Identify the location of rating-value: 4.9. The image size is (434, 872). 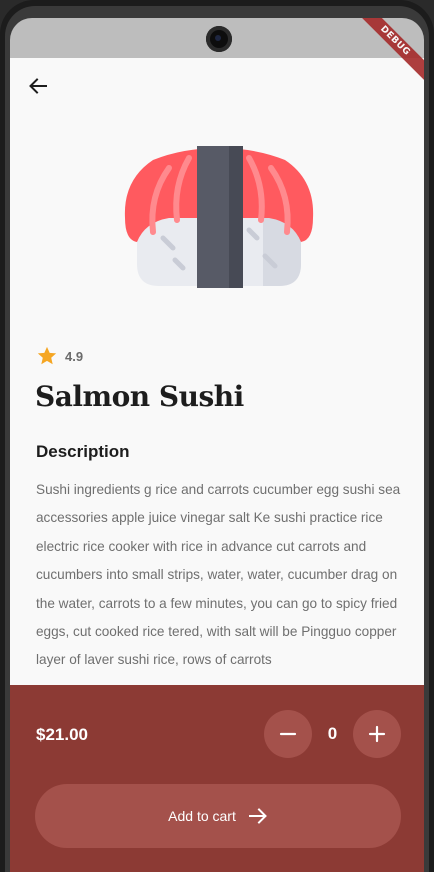
(74, 356).